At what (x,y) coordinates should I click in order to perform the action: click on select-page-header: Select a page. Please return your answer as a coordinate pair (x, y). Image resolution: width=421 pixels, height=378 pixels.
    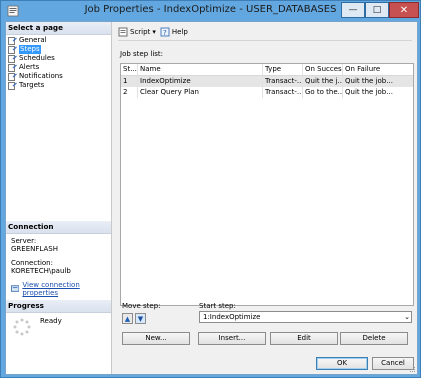
    Looking at the image, I should click on (58, 28).